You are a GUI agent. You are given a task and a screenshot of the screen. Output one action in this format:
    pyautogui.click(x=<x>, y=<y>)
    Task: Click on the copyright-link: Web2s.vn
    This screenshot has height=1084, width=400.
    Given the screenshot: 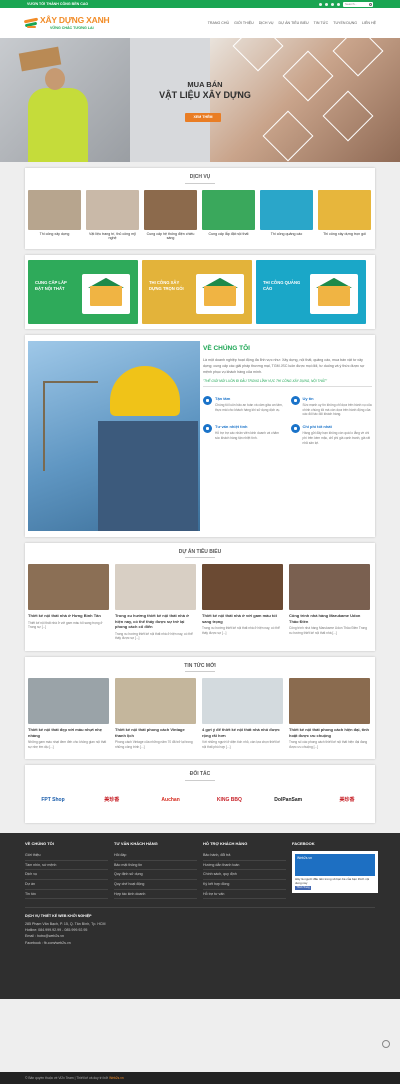 What is the action you would take?
    pyautogui.click(x=116, y=1078)
    